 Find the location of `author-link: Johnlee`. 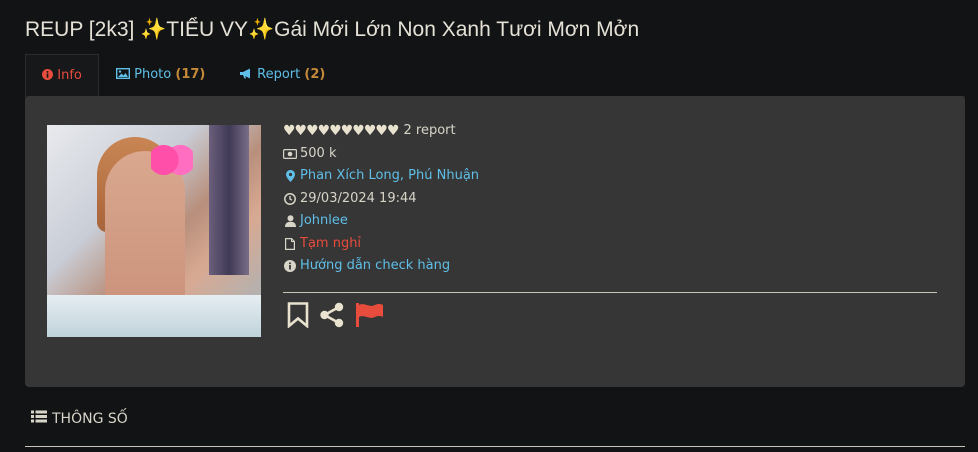

author-link: Johnlee is located at coordinates (324, 221).